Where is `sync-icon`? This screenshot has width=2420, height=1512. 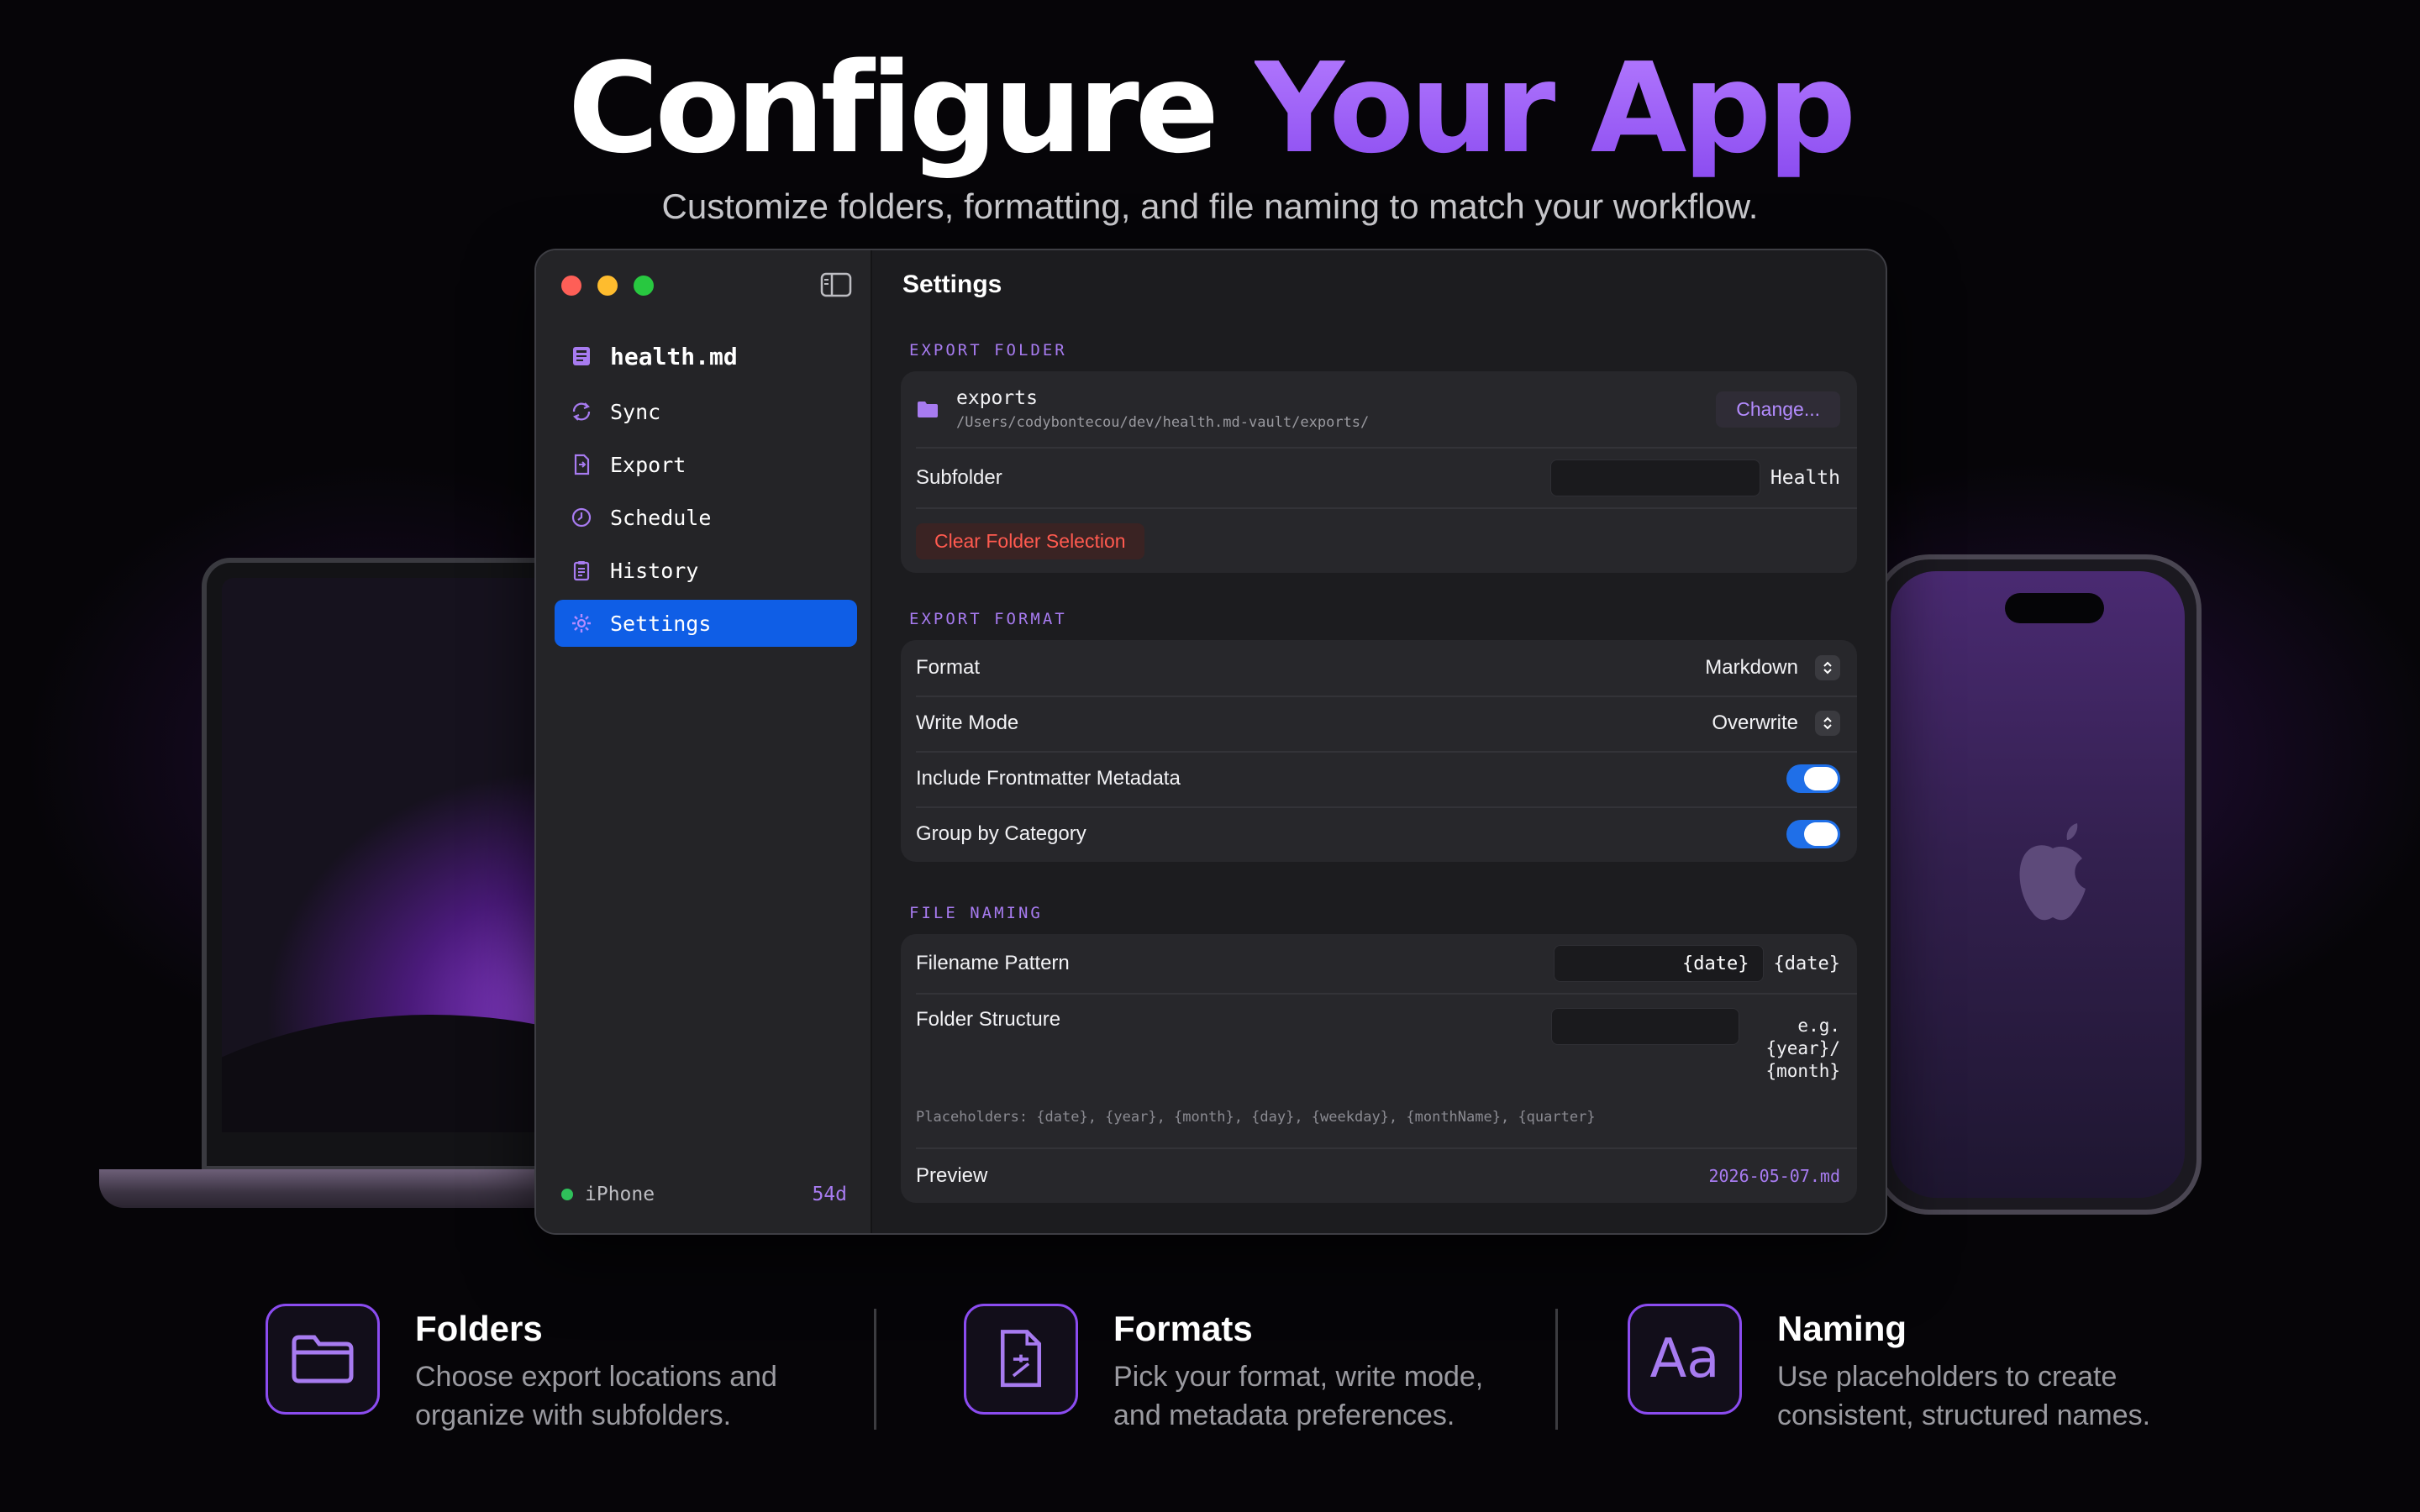
sync-icon is located at coordinates (582, 411).